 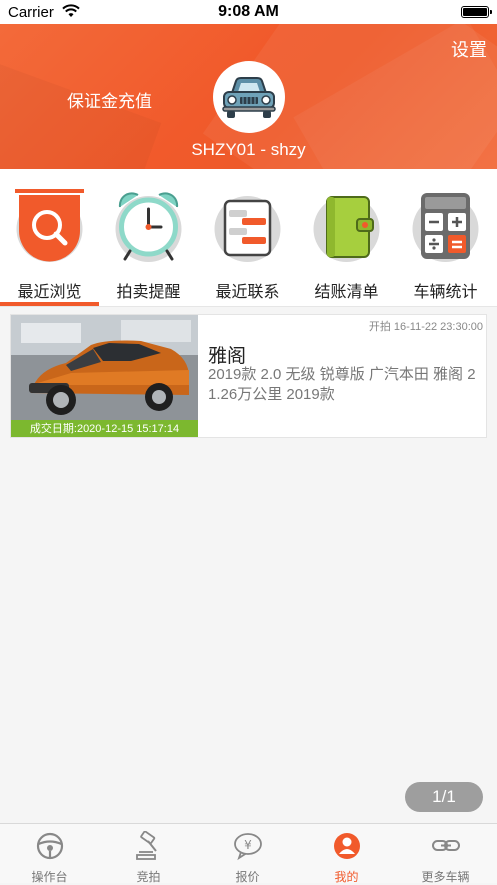 What do you see at coordinates (104, 376) in the screenshot?
I see `vehicle-photo: 成交日期:2020-12-15 15:17:14` at bounding box center [104, 376].